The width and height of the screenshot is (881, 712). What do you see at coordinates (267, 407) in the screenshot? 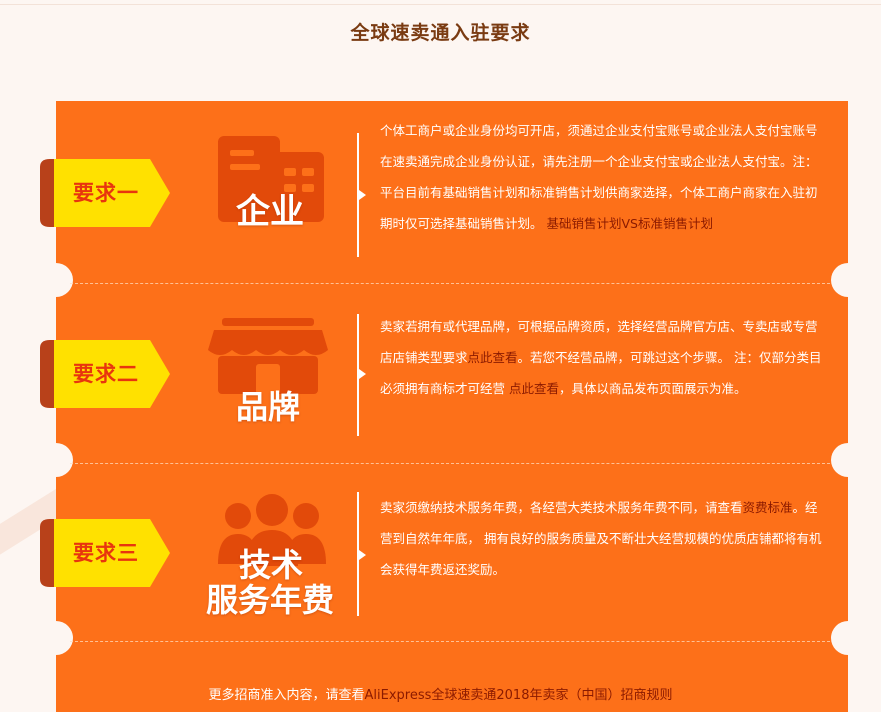
I see `requirement-label-2: 品牌` at bounding box center [267, 407].